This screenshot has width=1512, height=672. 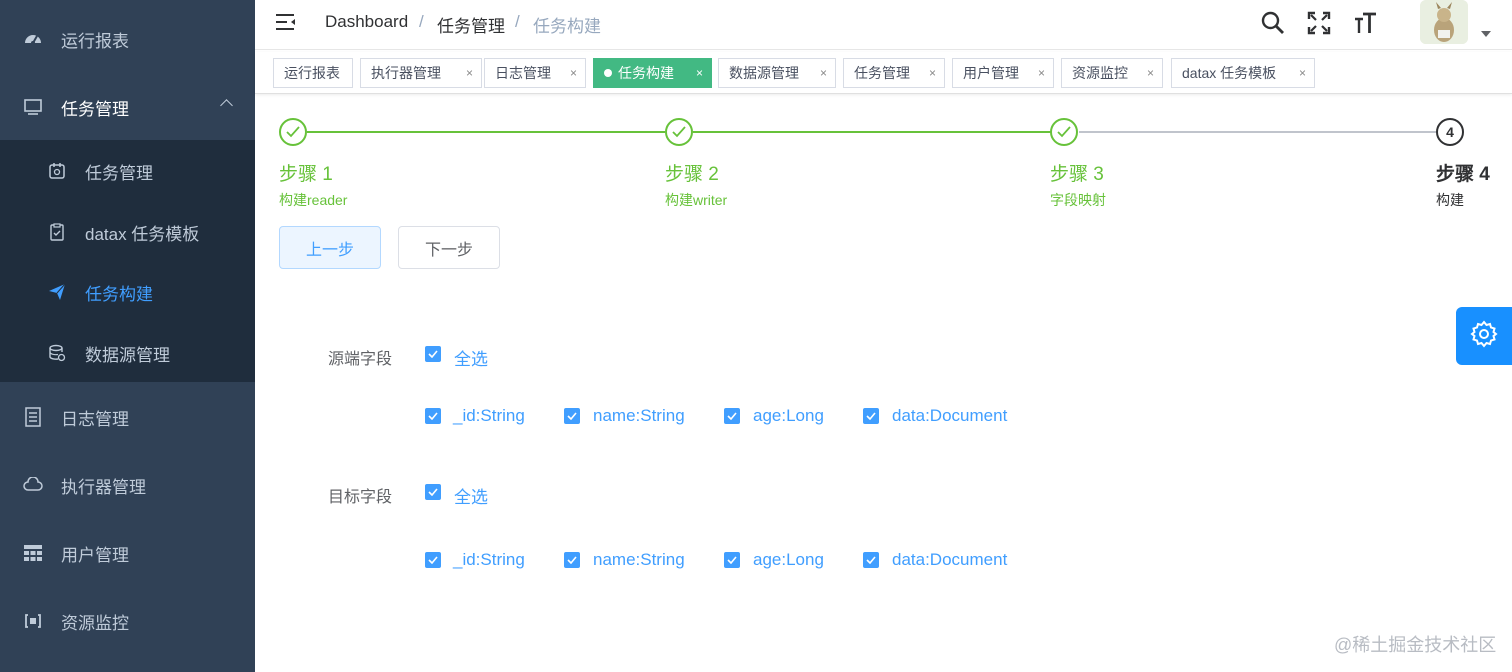 I want to click on breadcrumb-dashboard: Dashboard, so click(x=366, y=22).